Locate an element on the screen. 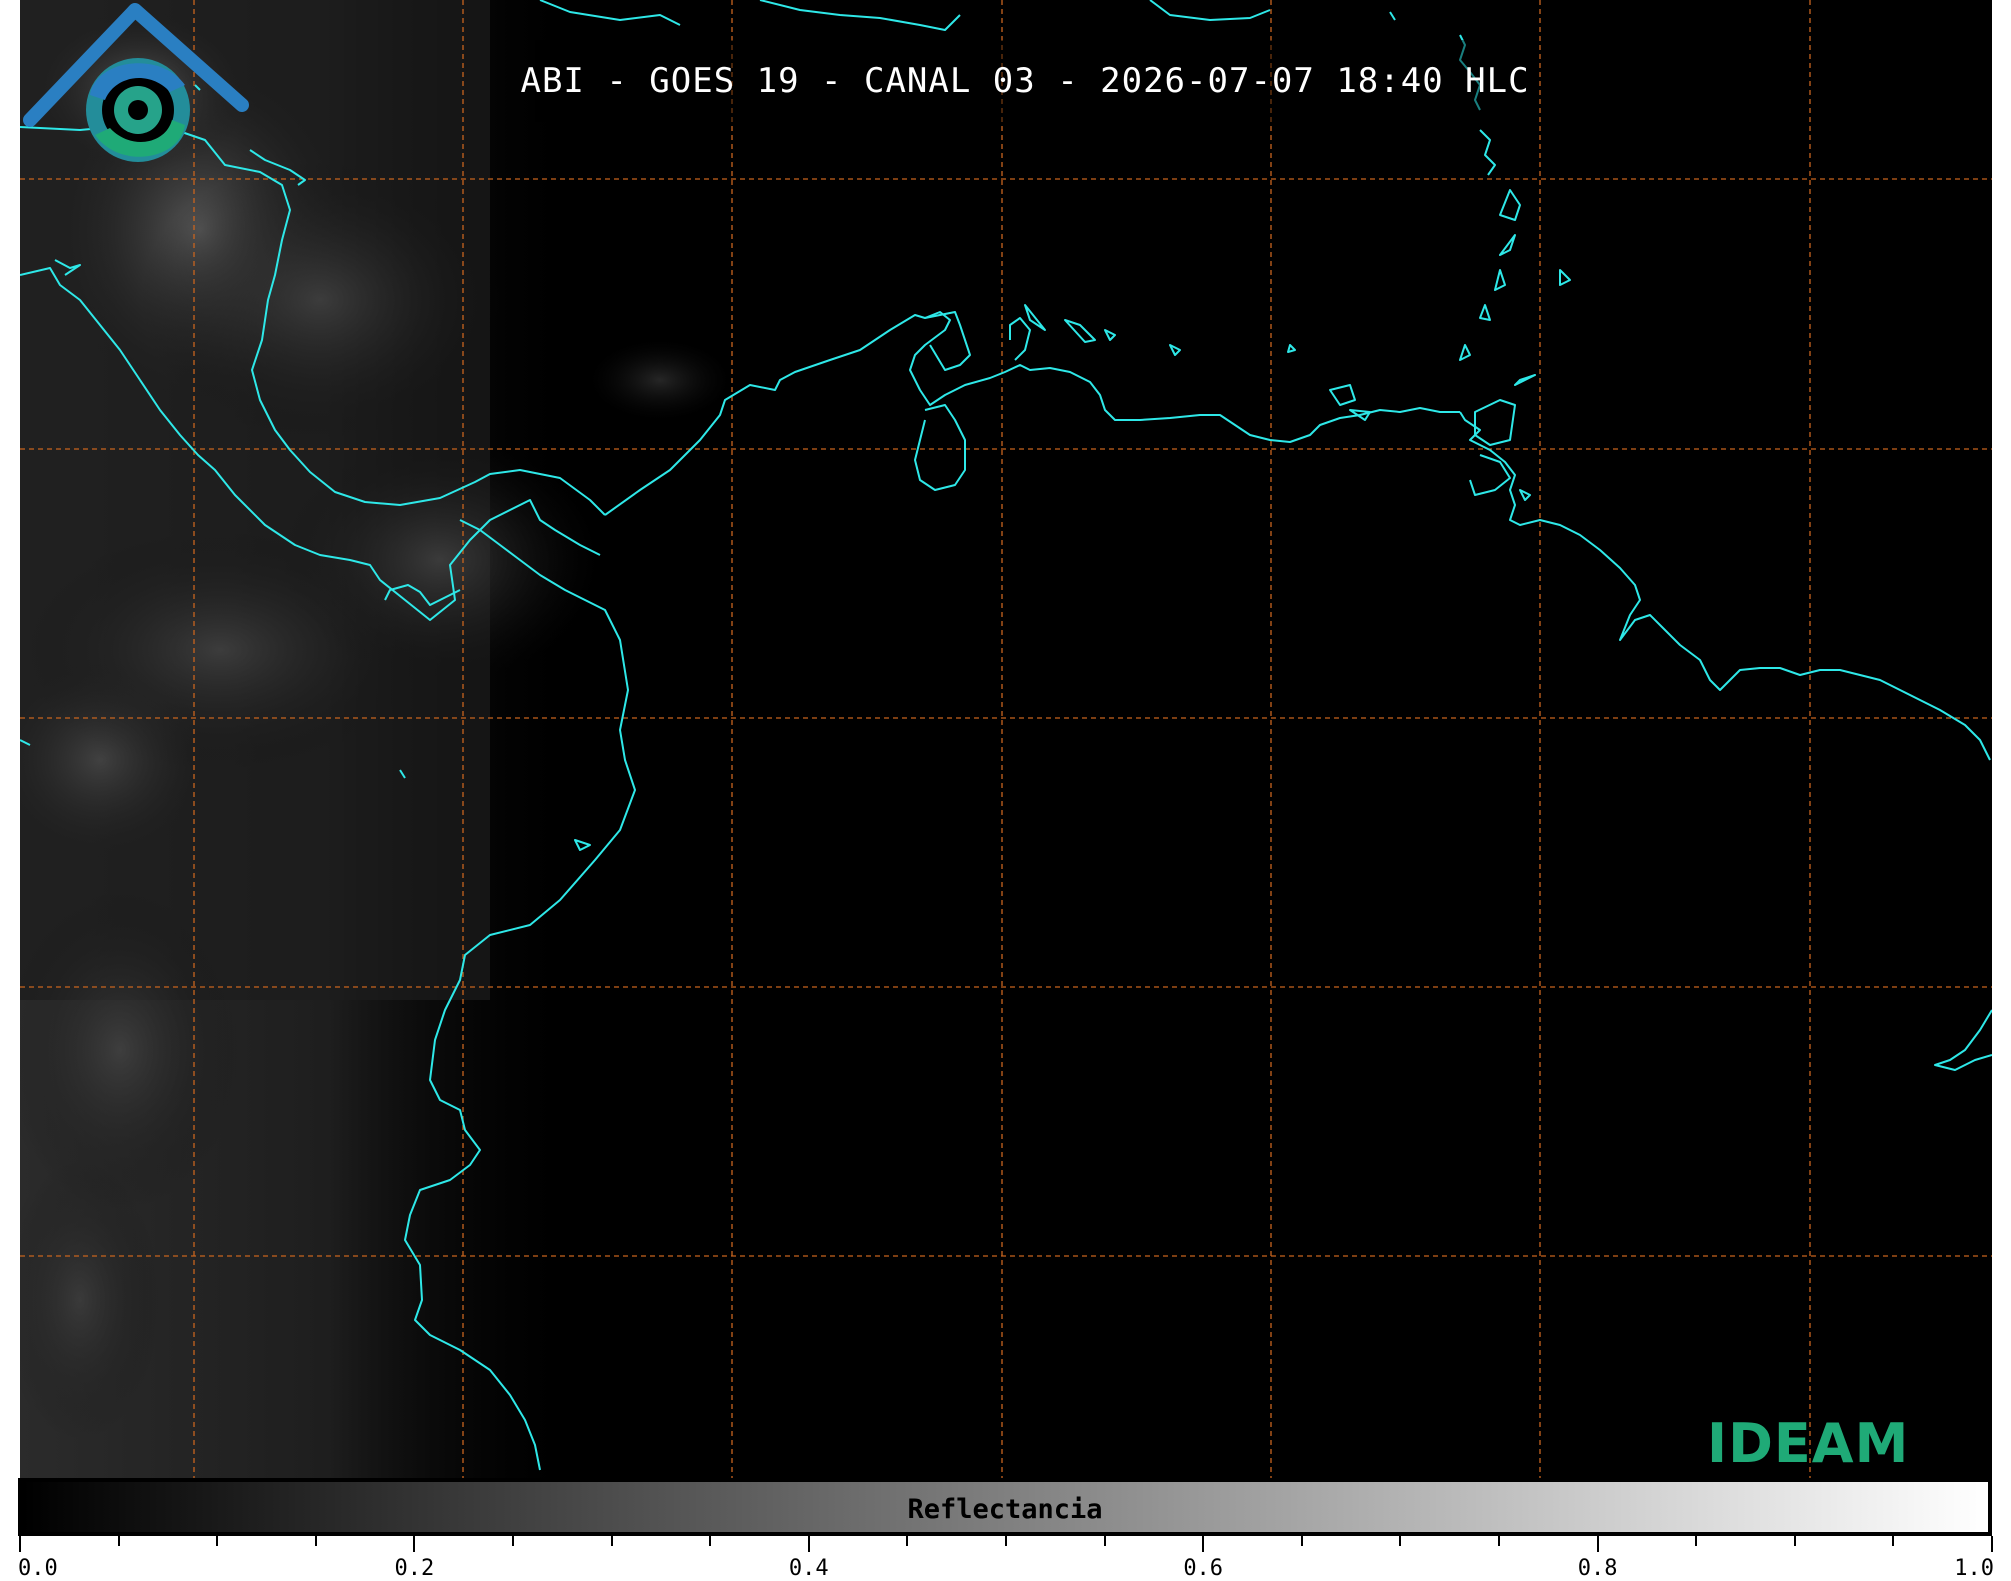 Image resolution: width=2011 pixels, height=1581 pixels. colorbar-ticks: 0.0 0.2 0.4 0.6 0.8 1.0 is located at coordinates (1006, 1558).